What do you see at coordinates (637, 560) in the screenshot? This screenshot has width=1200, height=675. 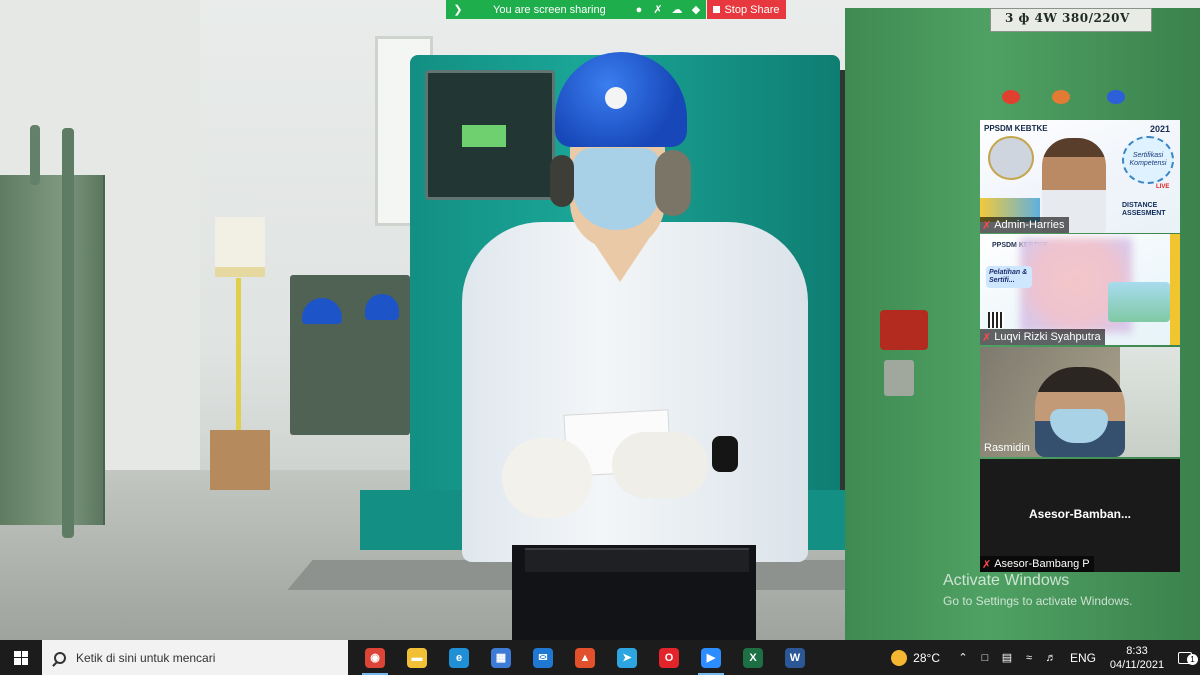 I see `belt` at bounding box center [637, 560].